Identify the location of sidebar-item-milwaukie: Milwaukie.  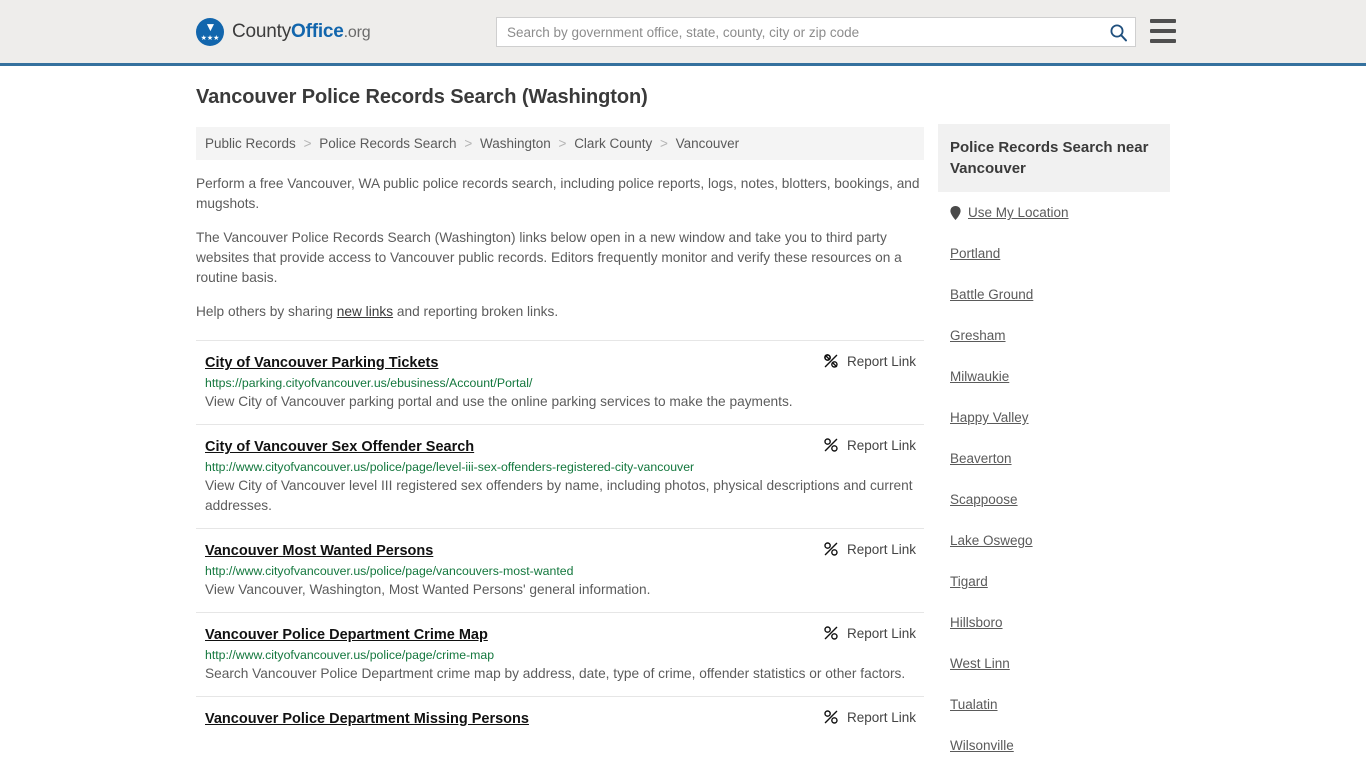
(1054, 376).